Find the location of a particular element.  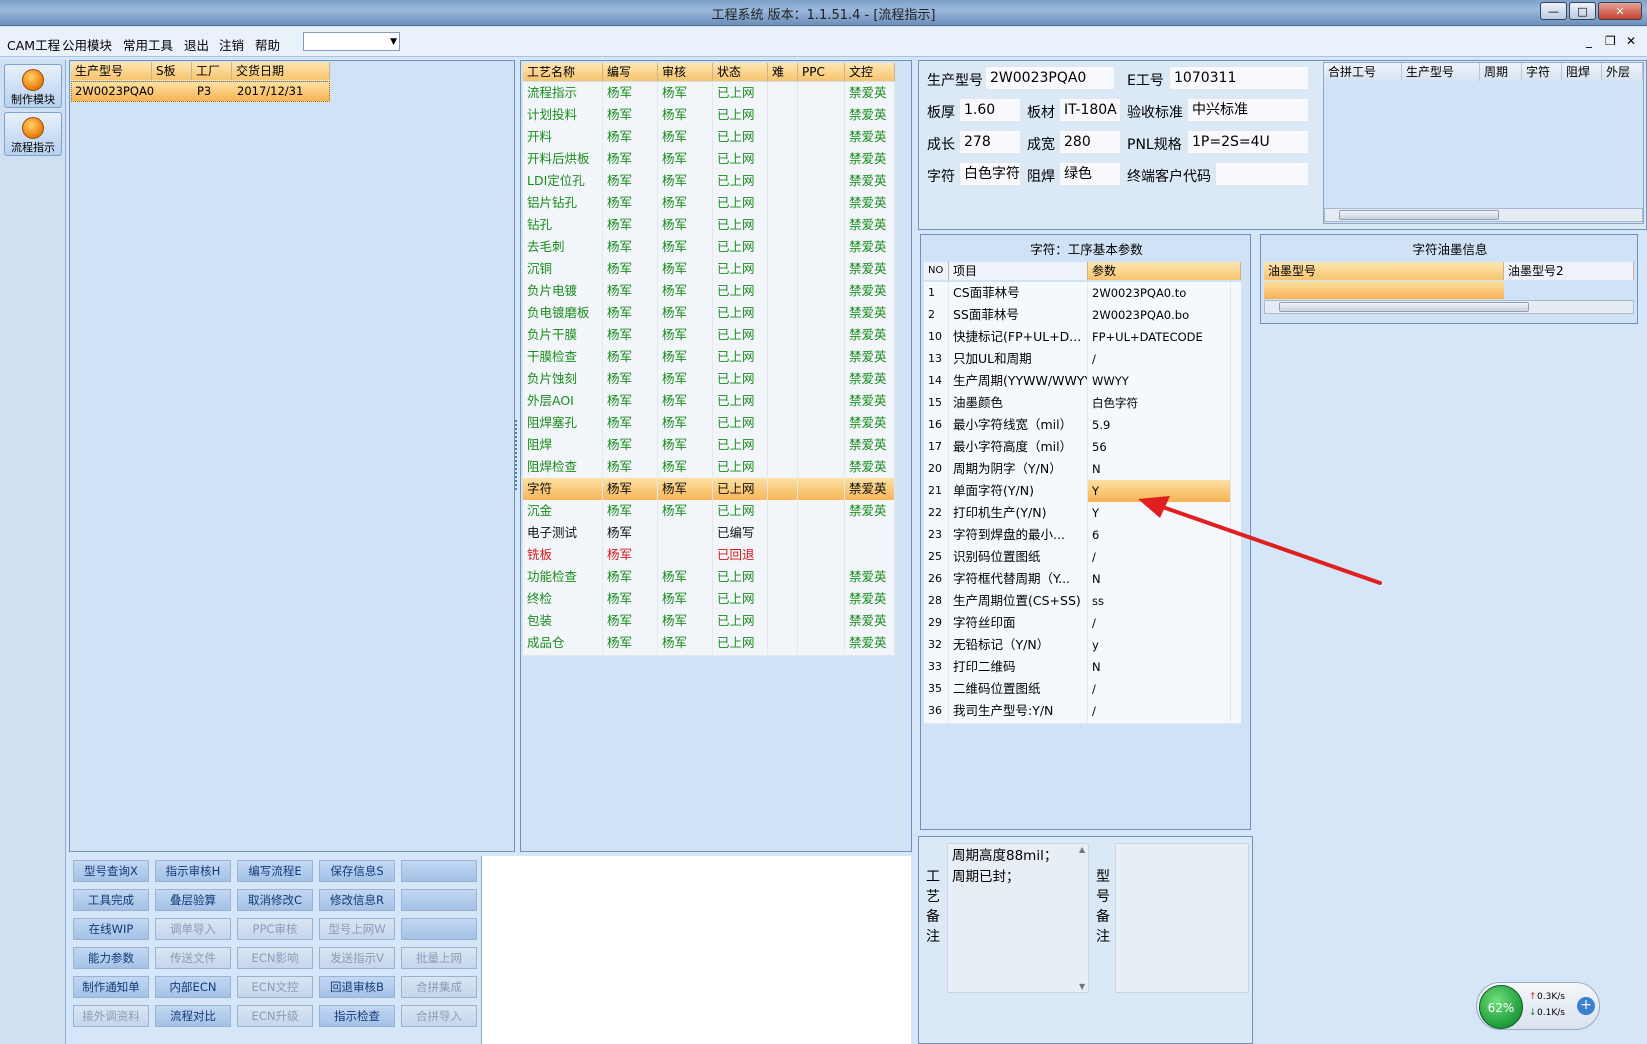

field-width: 280 is located at coordinates (1090, 142).